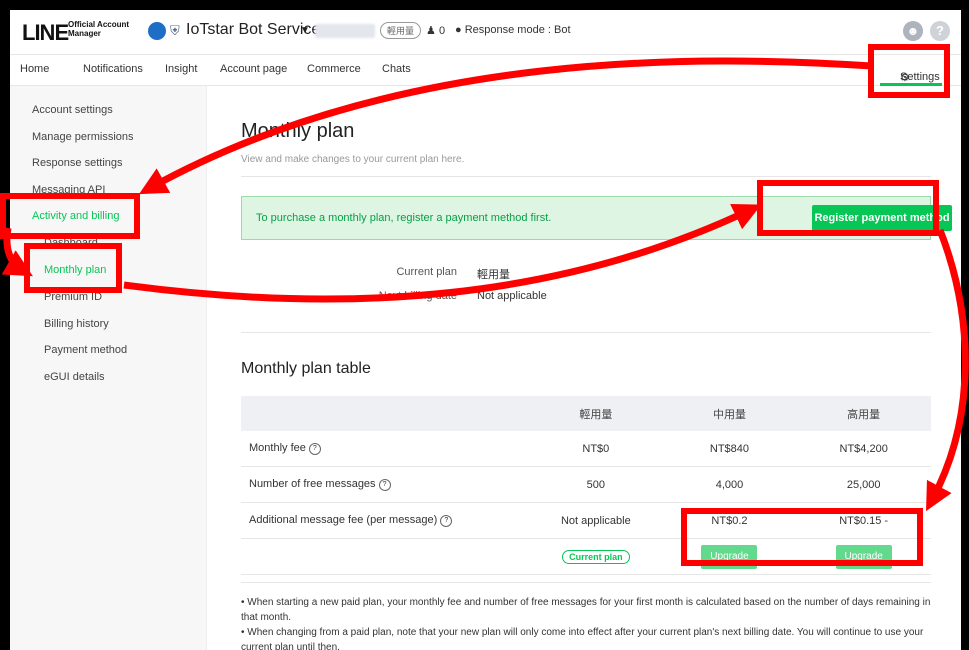 This screenshot has height=650, width=969. I want to click on shield-icon: ⛨, so click(175, 30).